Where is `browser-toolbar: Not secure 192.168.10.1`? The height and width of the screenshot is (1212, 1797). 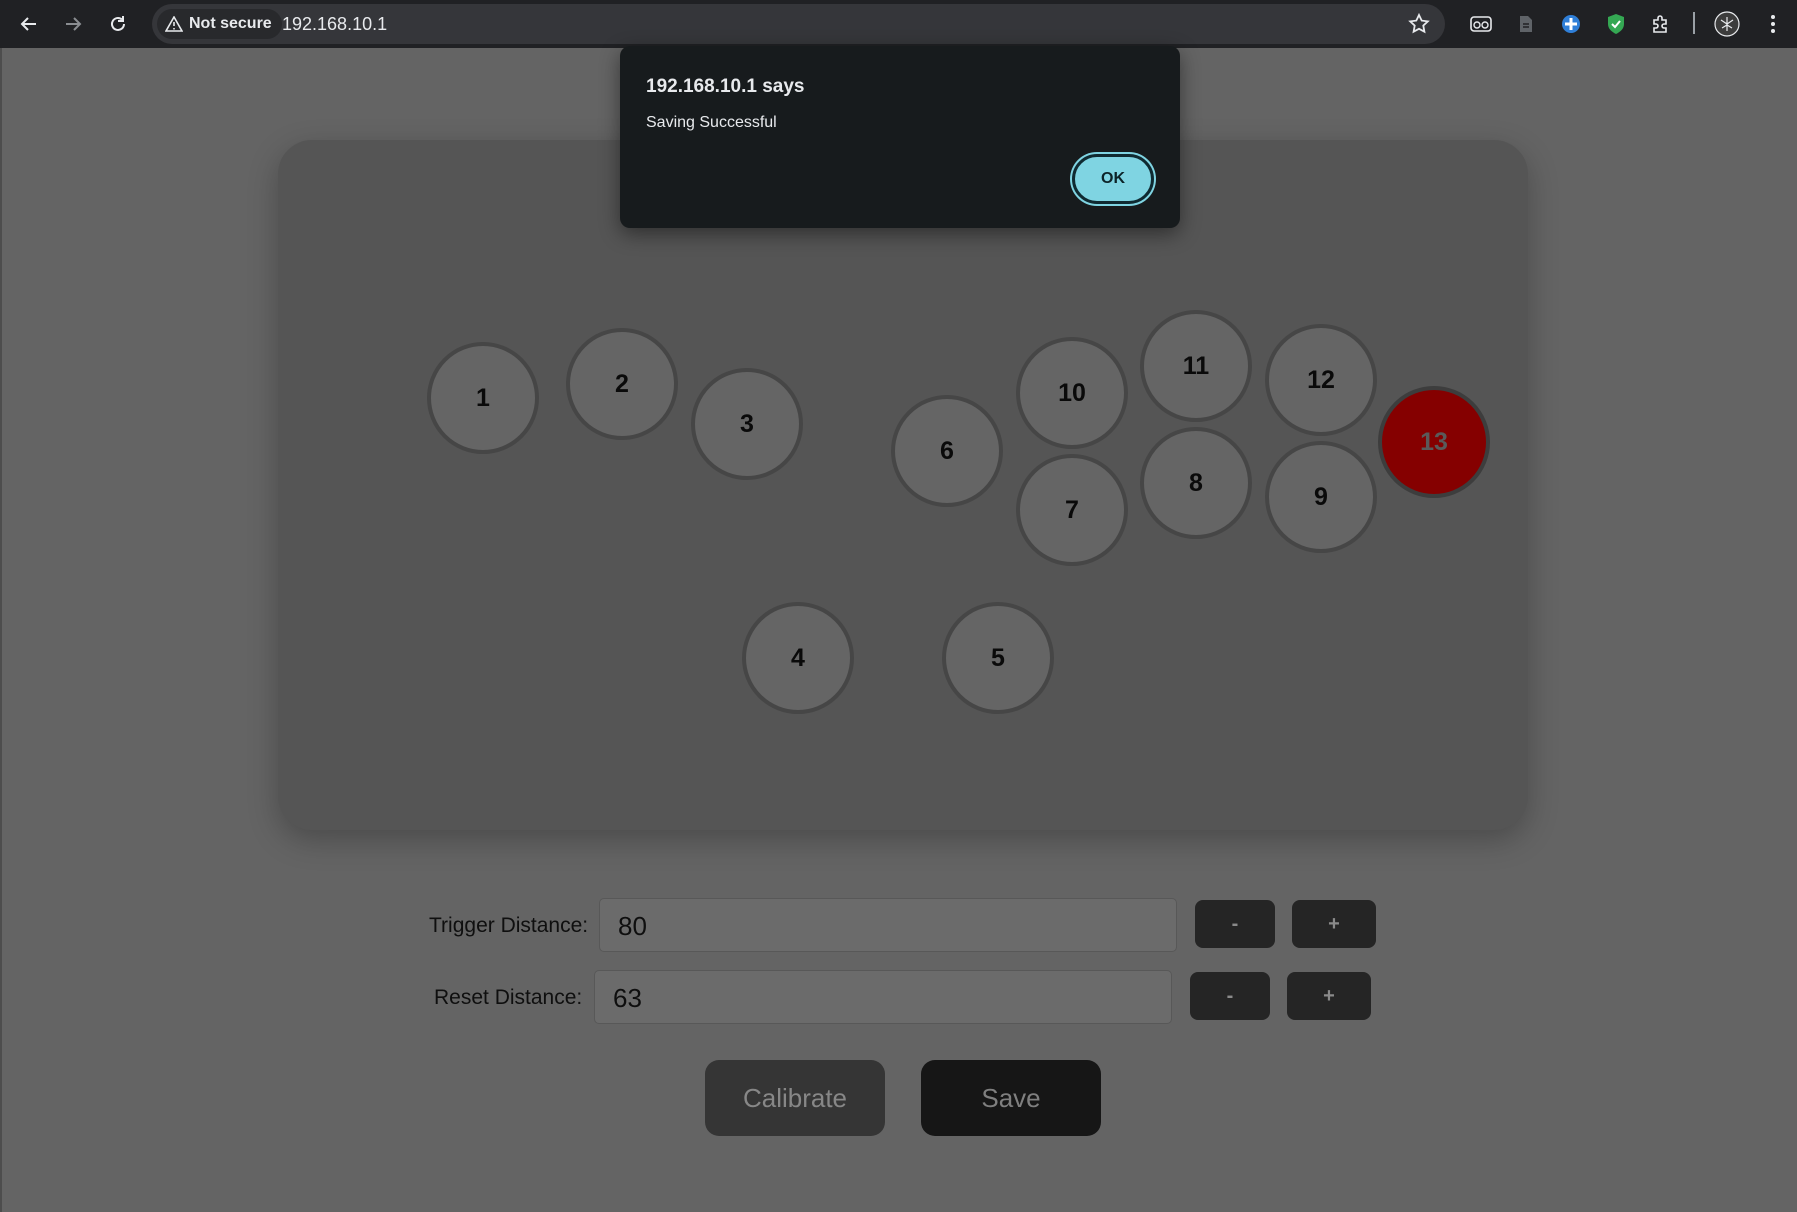 browser-toolbar: Not secure 192.168.10.1 is located at coordinates (898, 24).